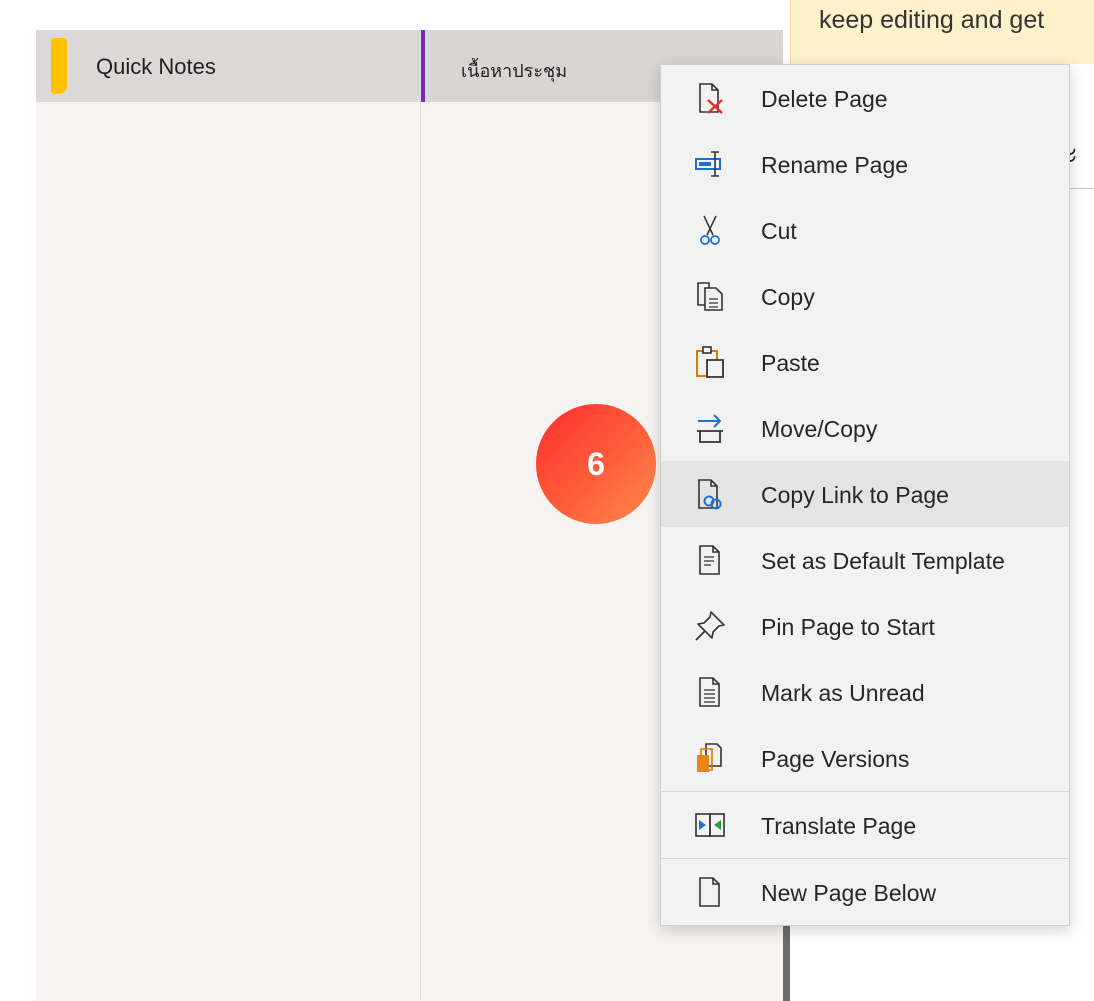  I want to click on copy-icon, so click(710, 296).